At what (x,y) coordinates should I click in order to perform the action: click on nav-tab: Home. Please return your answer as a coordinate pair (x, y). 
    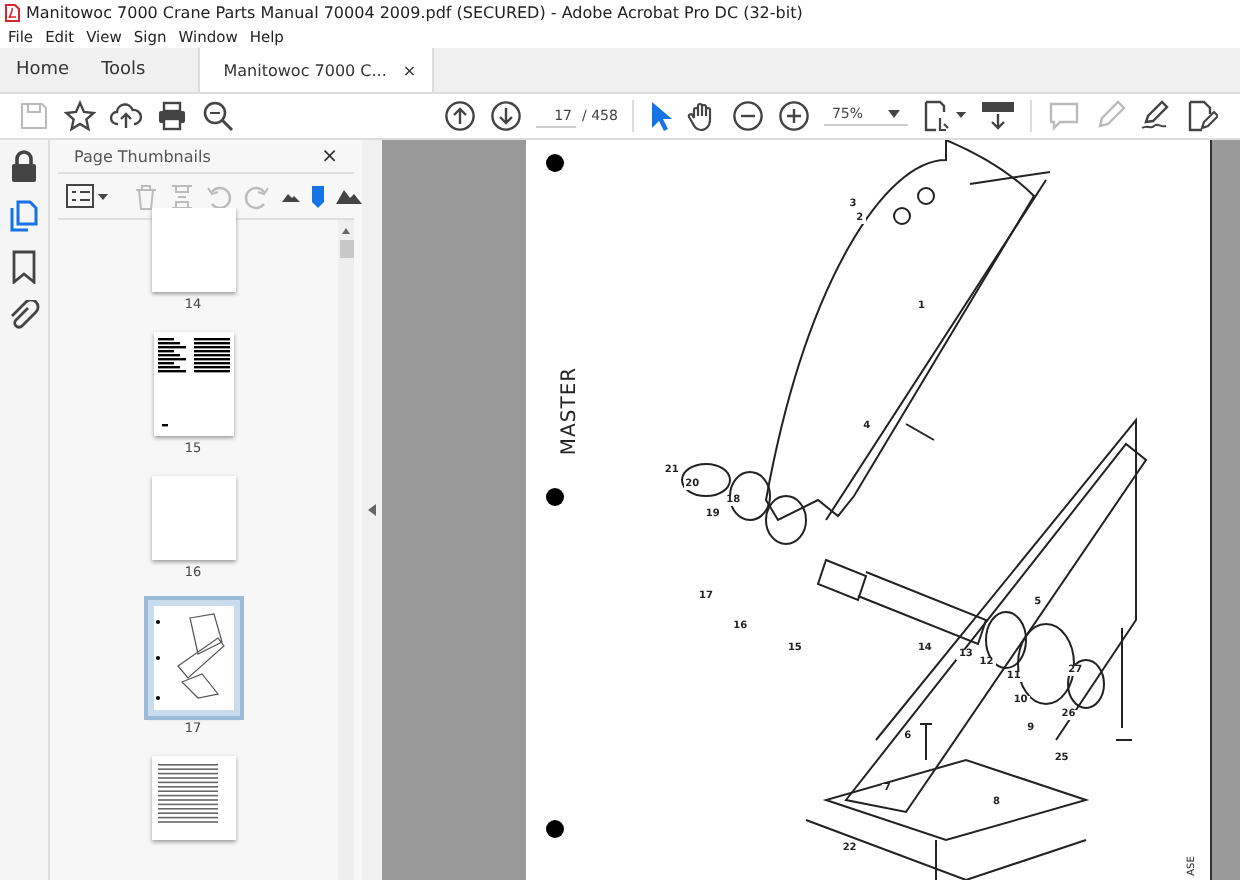
    Looking at the image, I should click on (43, 70).